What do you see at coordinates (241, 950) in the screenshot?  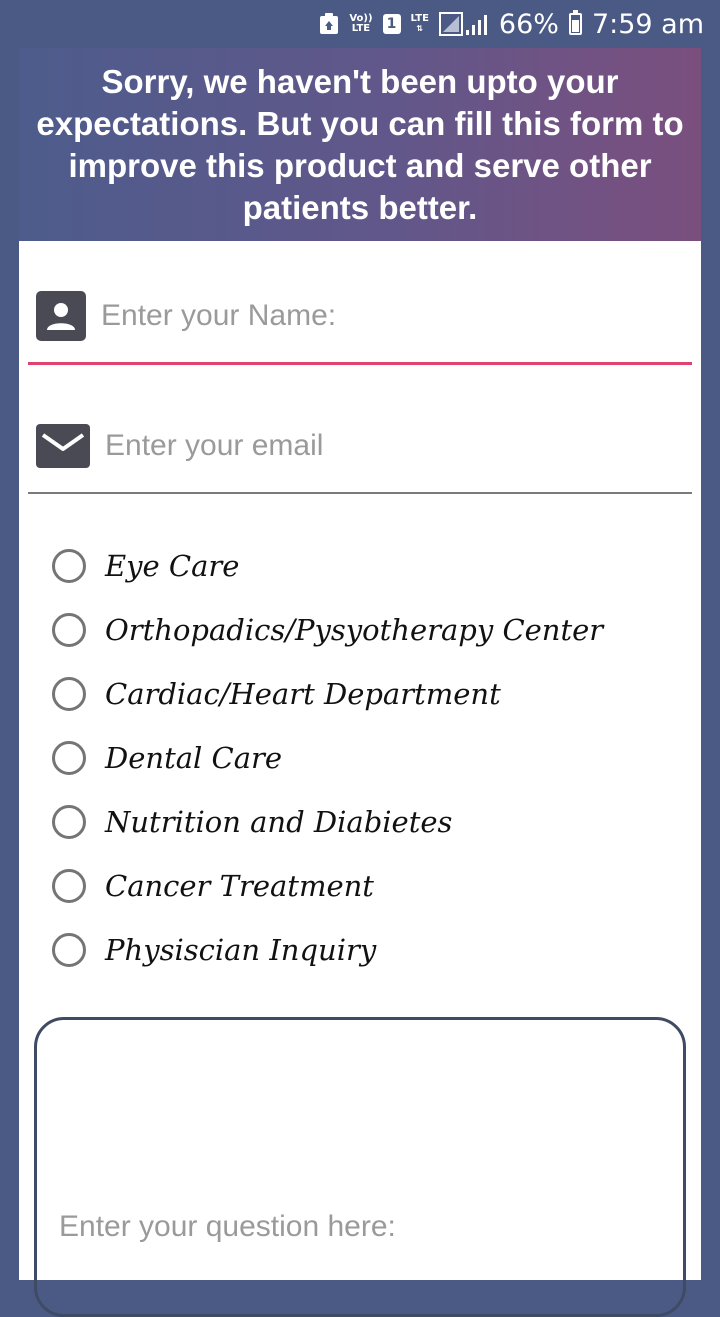 I see `radio-label: Physiscian Inquiry` at bounding box center [241, 950].